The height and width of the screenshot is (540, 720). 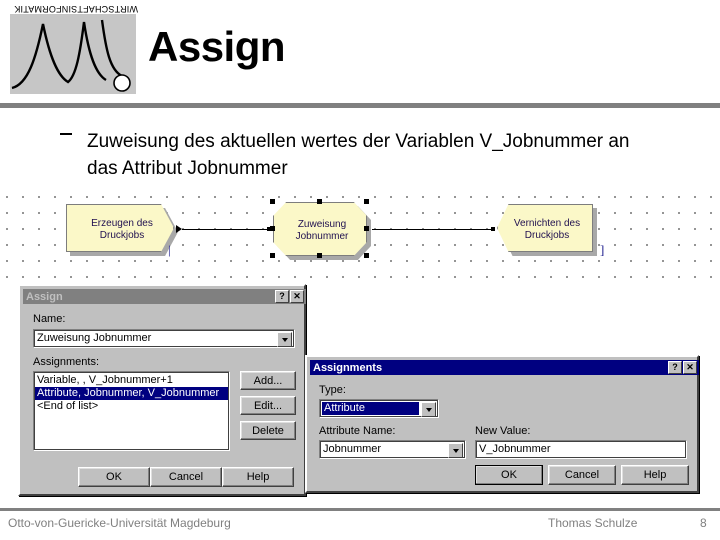 What do you see at coordinates (49, 319) in the screenshot?
I see `name-label: Name:` at bounding box center [49, 319].